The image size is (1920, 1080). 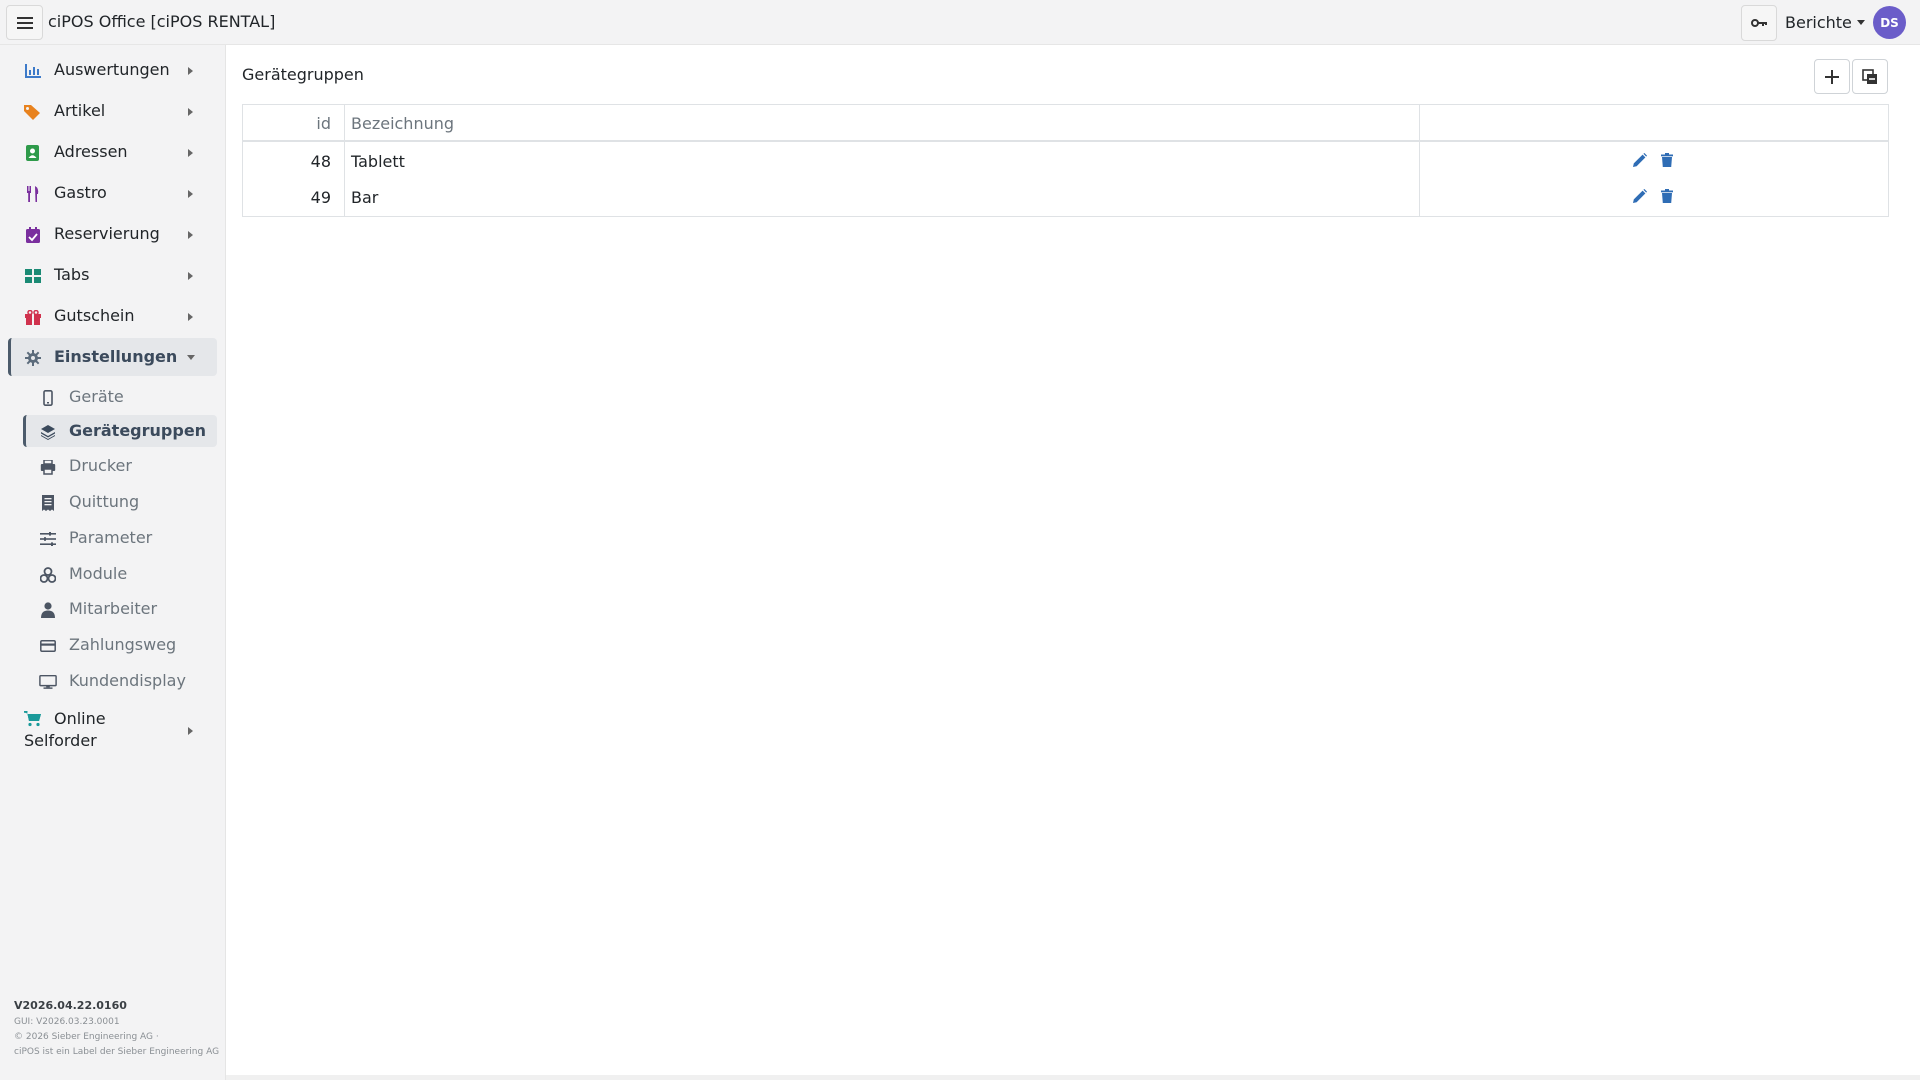 What do you see at coordinates (60, 740) in the screenshot?
I see `sidebar-item-label-line2: Selforder` at bounding box center [60, 740].